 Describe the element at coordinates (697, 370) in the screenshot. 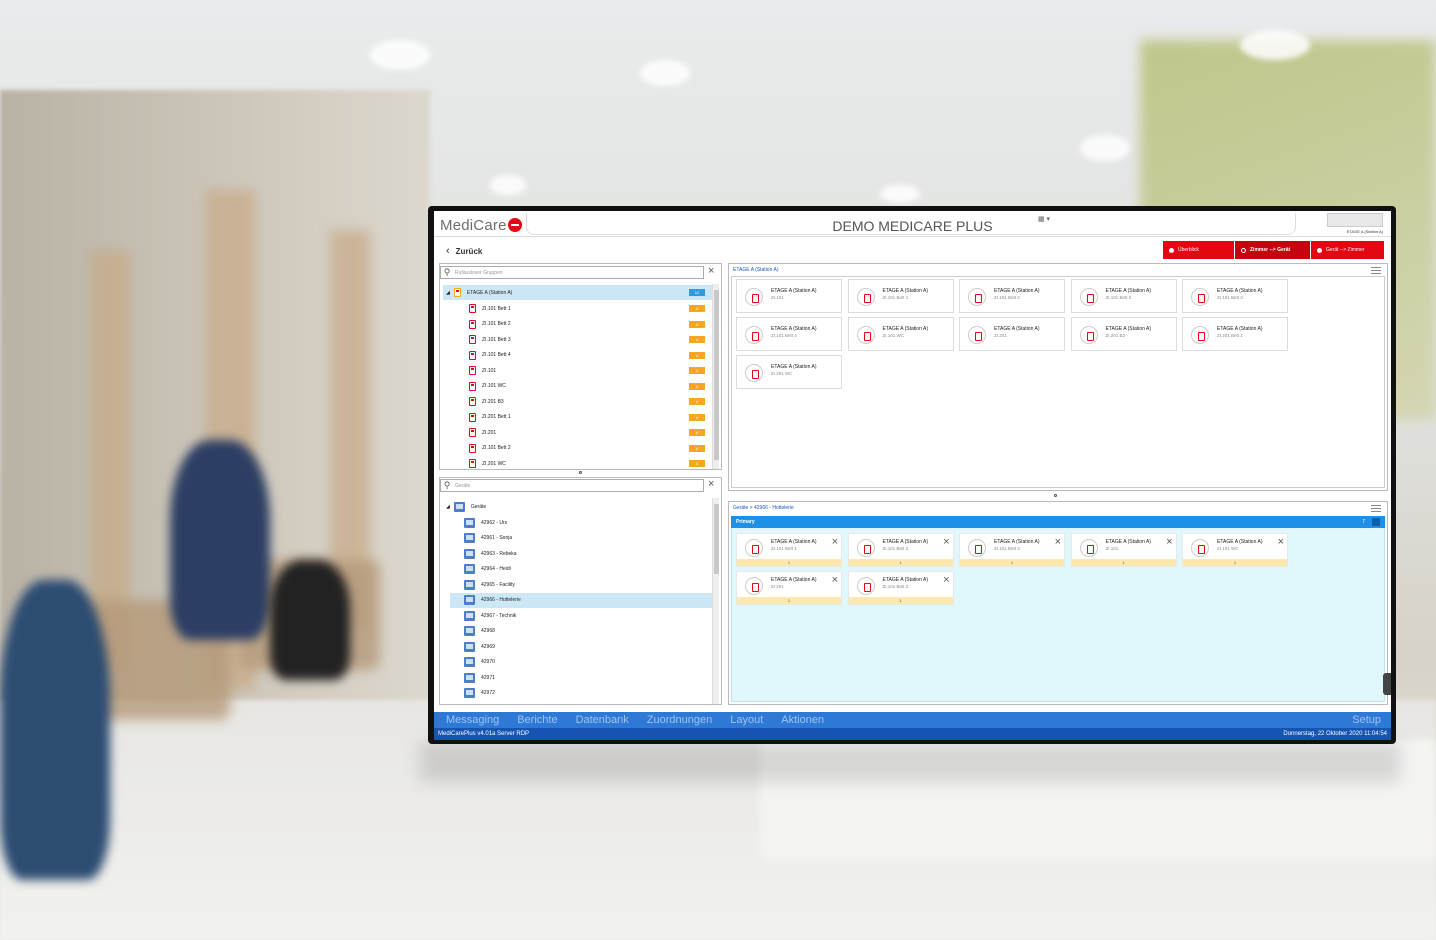

I see `count-badge: 4` at that location.